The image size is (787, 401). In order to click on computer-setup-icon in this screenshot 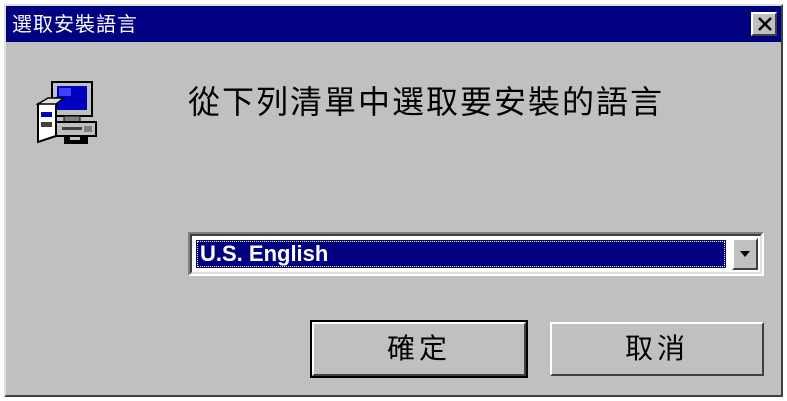, I will do `click(67, 111)`.